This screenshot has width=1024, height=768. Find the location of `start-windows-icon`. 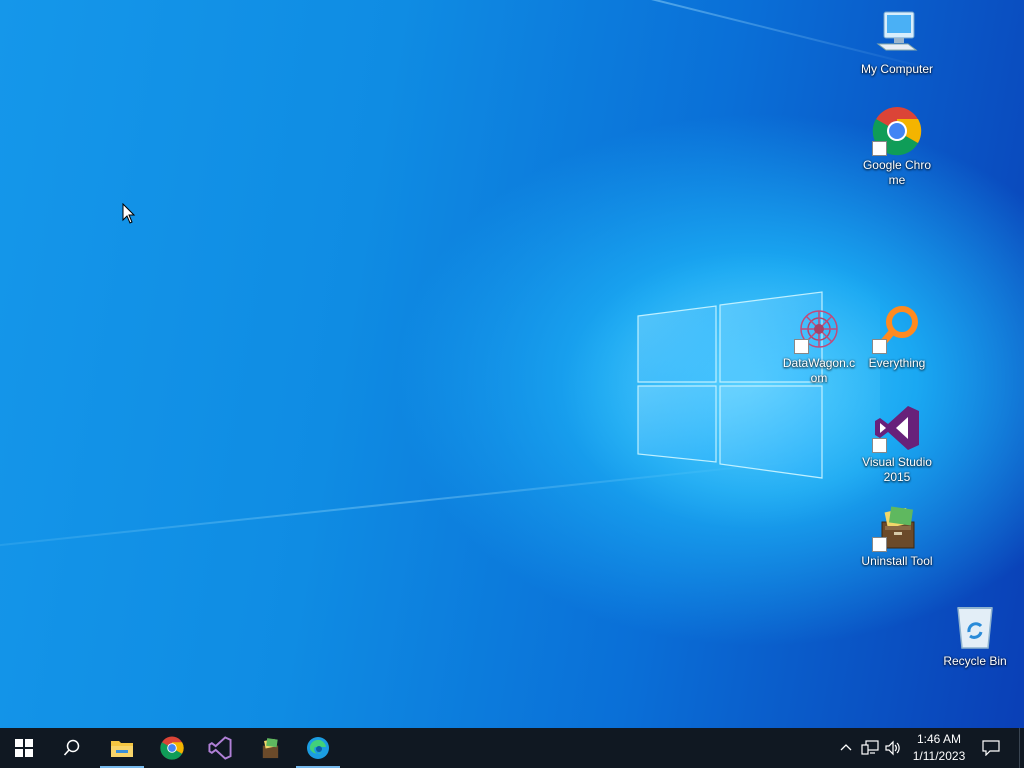

start-windows-icon is located at coordinates (24, 748).